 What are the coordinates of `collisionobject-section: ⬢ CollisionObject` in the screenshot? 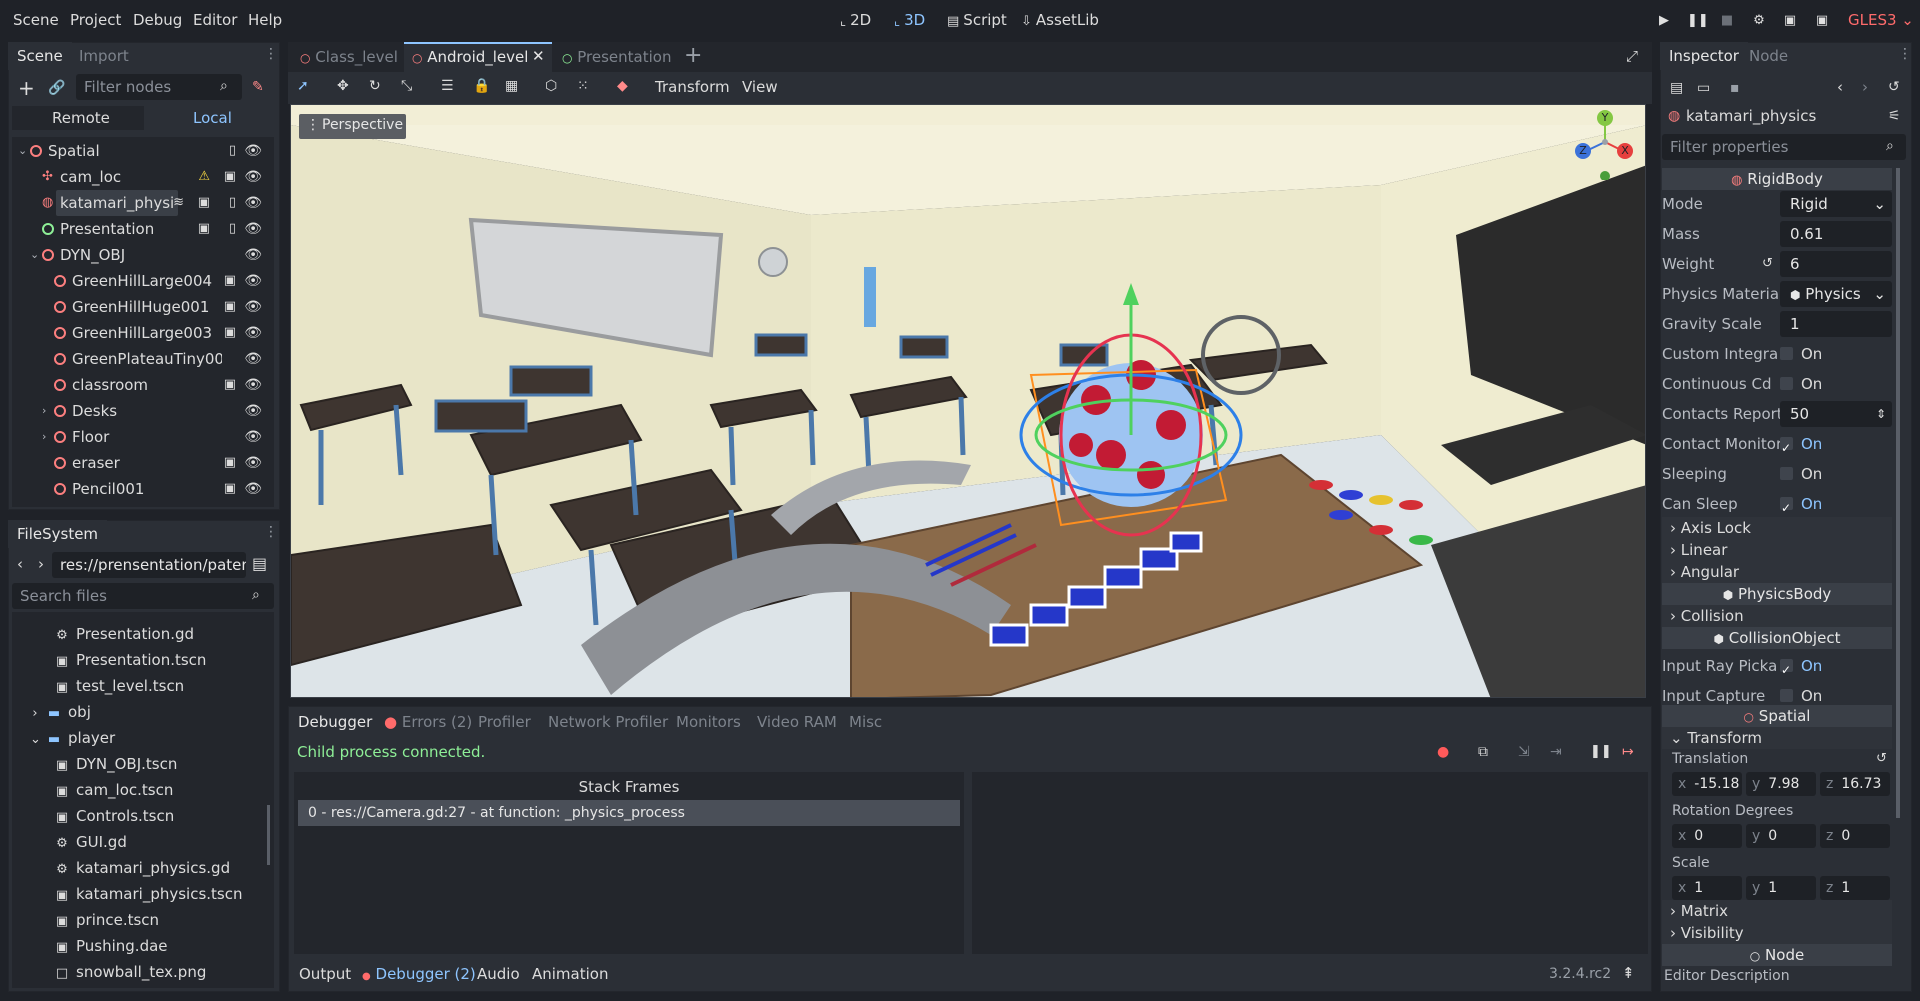 It's located at (1777, 638).